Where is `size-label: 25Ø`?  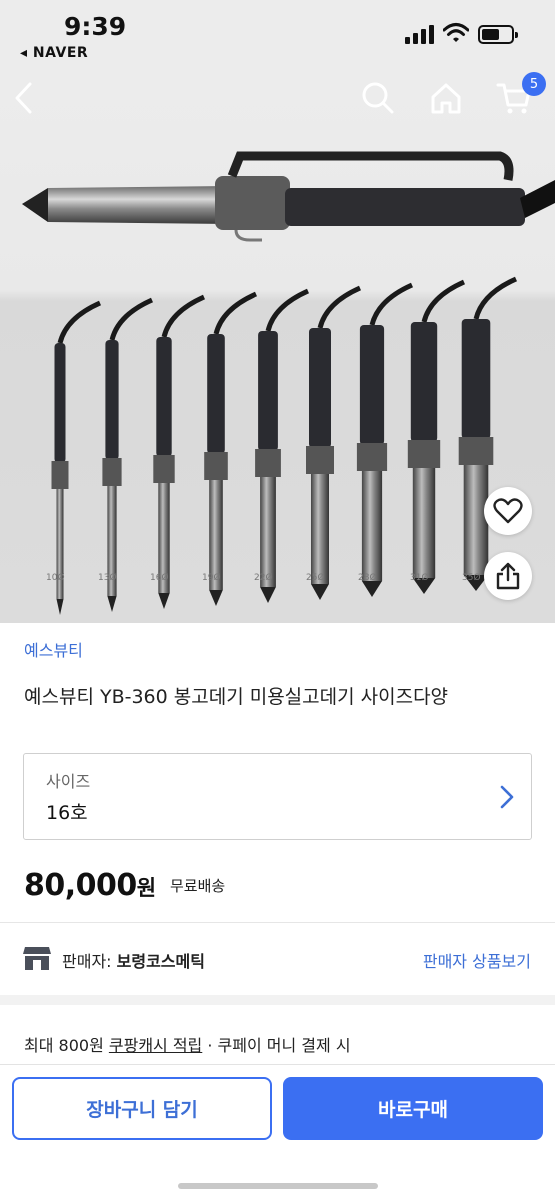
size-label: 25Ø is located at coordinates (315, 578).